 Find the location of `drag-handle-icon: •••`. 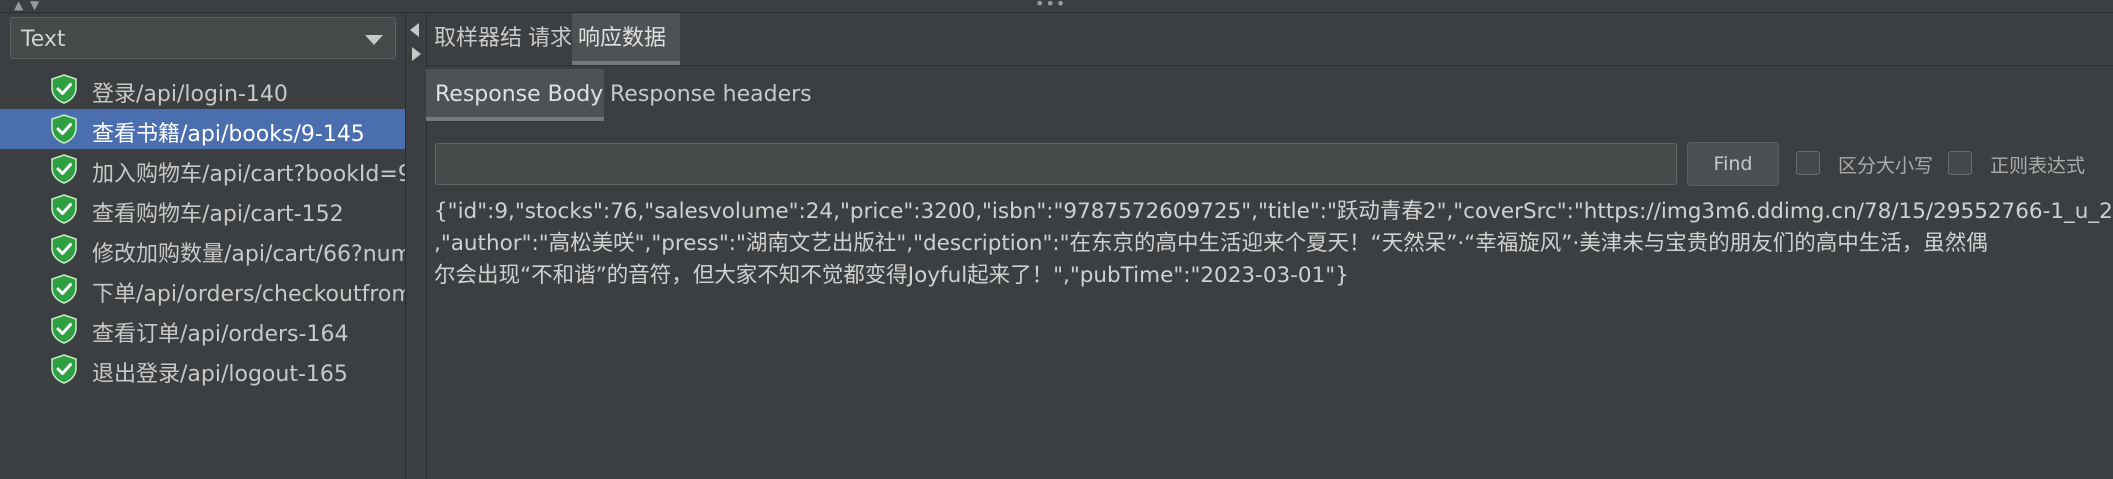

drag-handle-icon: ••• is located at coordinates (1050, 6).